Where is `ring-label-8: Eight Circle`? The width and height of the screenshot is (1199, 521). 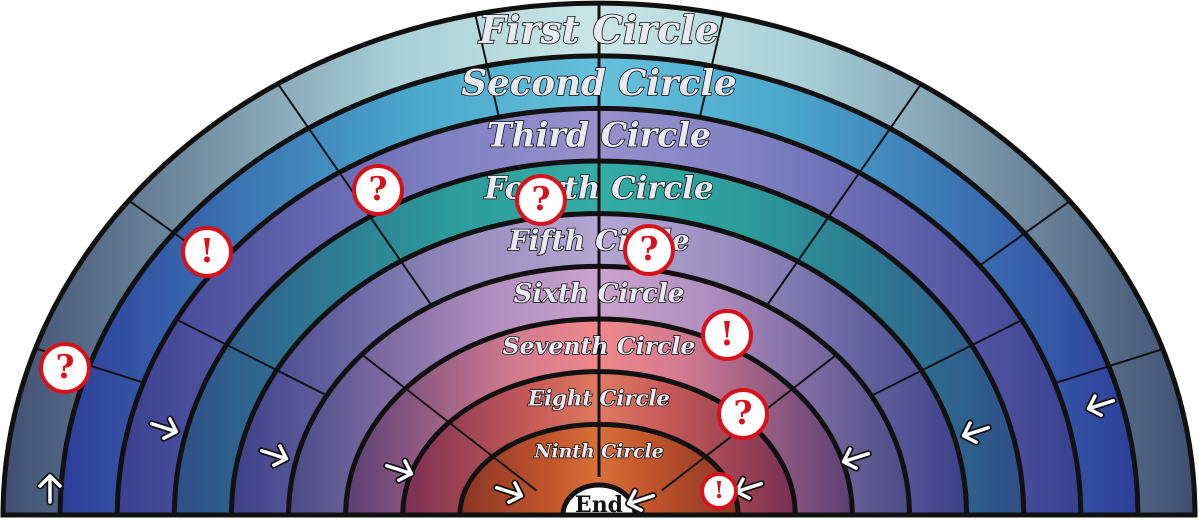
ring-label-8: Eight Circle is located at coordinates (598, 398).